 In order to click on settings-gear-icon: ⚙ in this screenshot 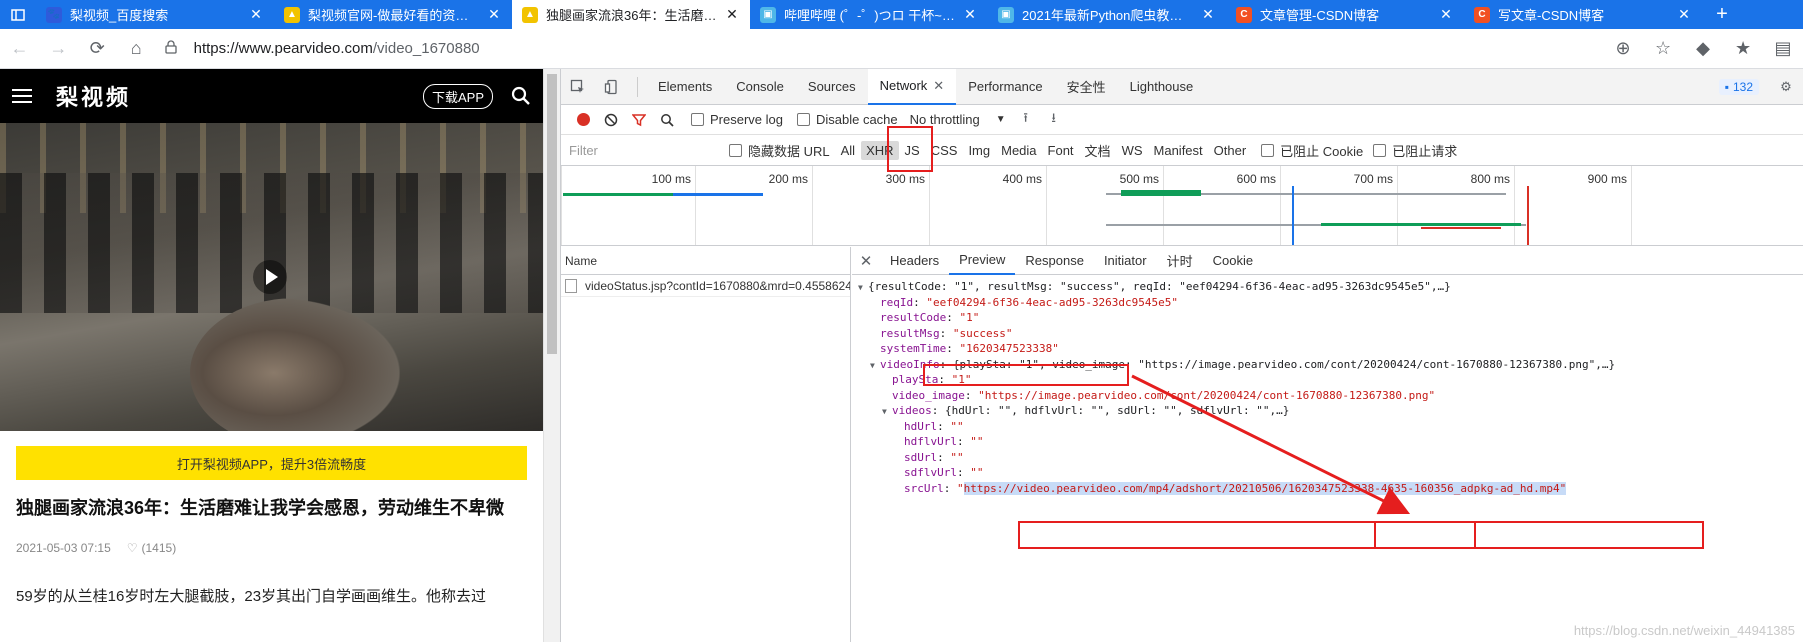, I will do `click(1786, 87)`.